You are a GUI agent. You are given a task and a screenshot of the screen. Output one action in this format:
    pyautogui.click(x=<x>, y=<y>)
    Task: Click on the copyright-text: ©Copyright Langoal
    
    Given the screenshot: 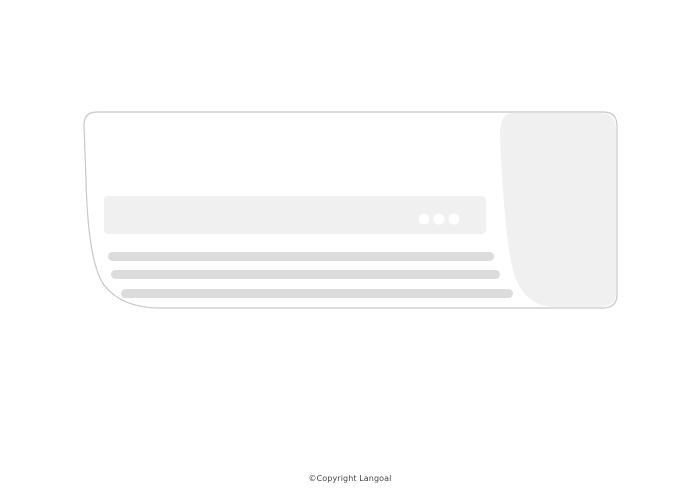 What is the action you would take?
    pyautogui.click(x=350, y=478)
    